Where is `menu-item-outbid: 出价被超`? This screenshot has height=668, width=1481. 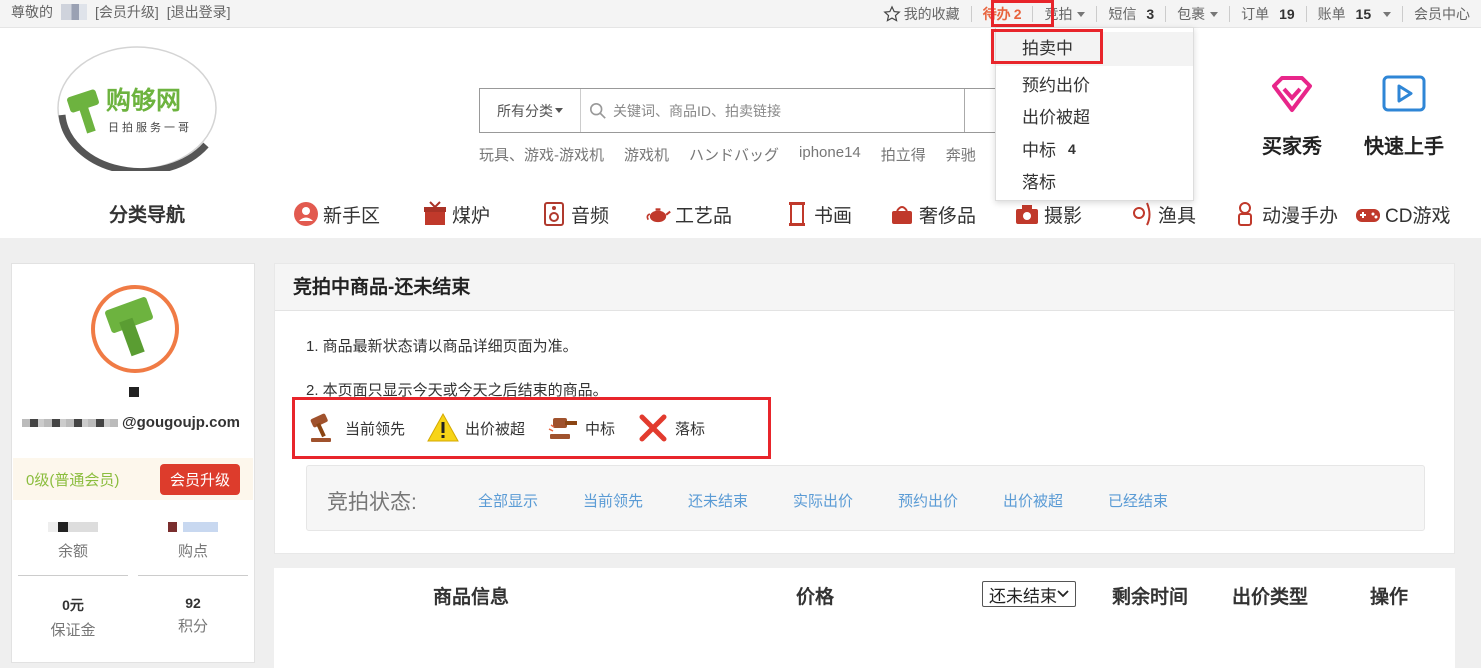
menu-item-outbid: 出价被超 is located at coordinates (1056, 115).